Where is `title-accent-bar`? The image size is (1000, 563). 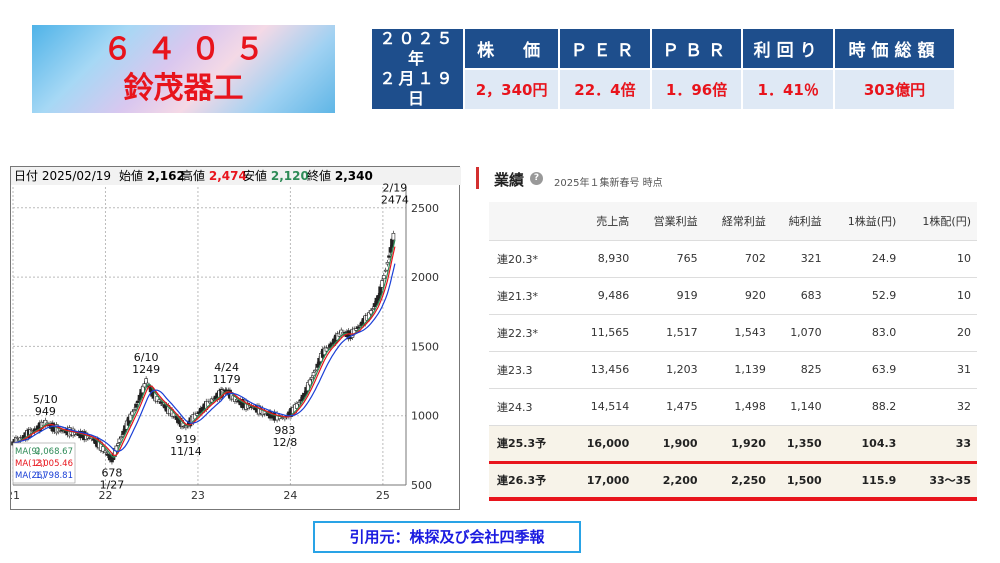
title-accent-bar is located at coordinates (477, 178).